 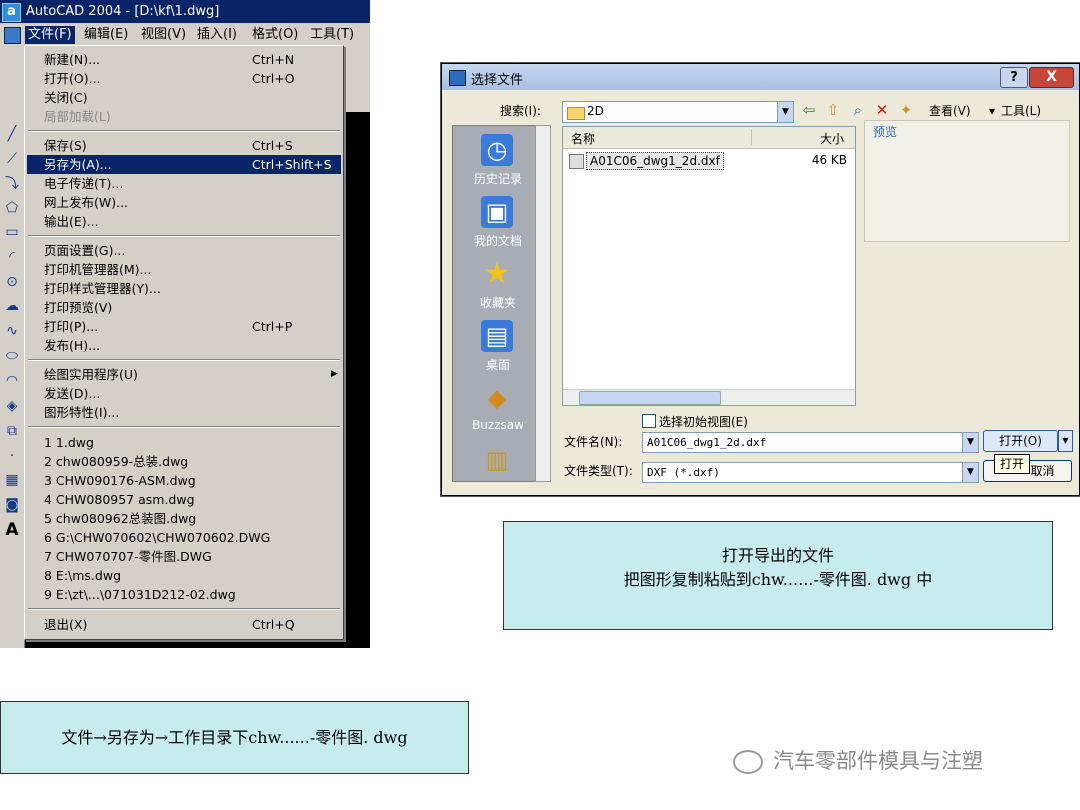 What do you see at coordinates (12, 381) in the screenshot?
I see `ellipse-arc-icon: ◠` at bounding box center [12, 381].